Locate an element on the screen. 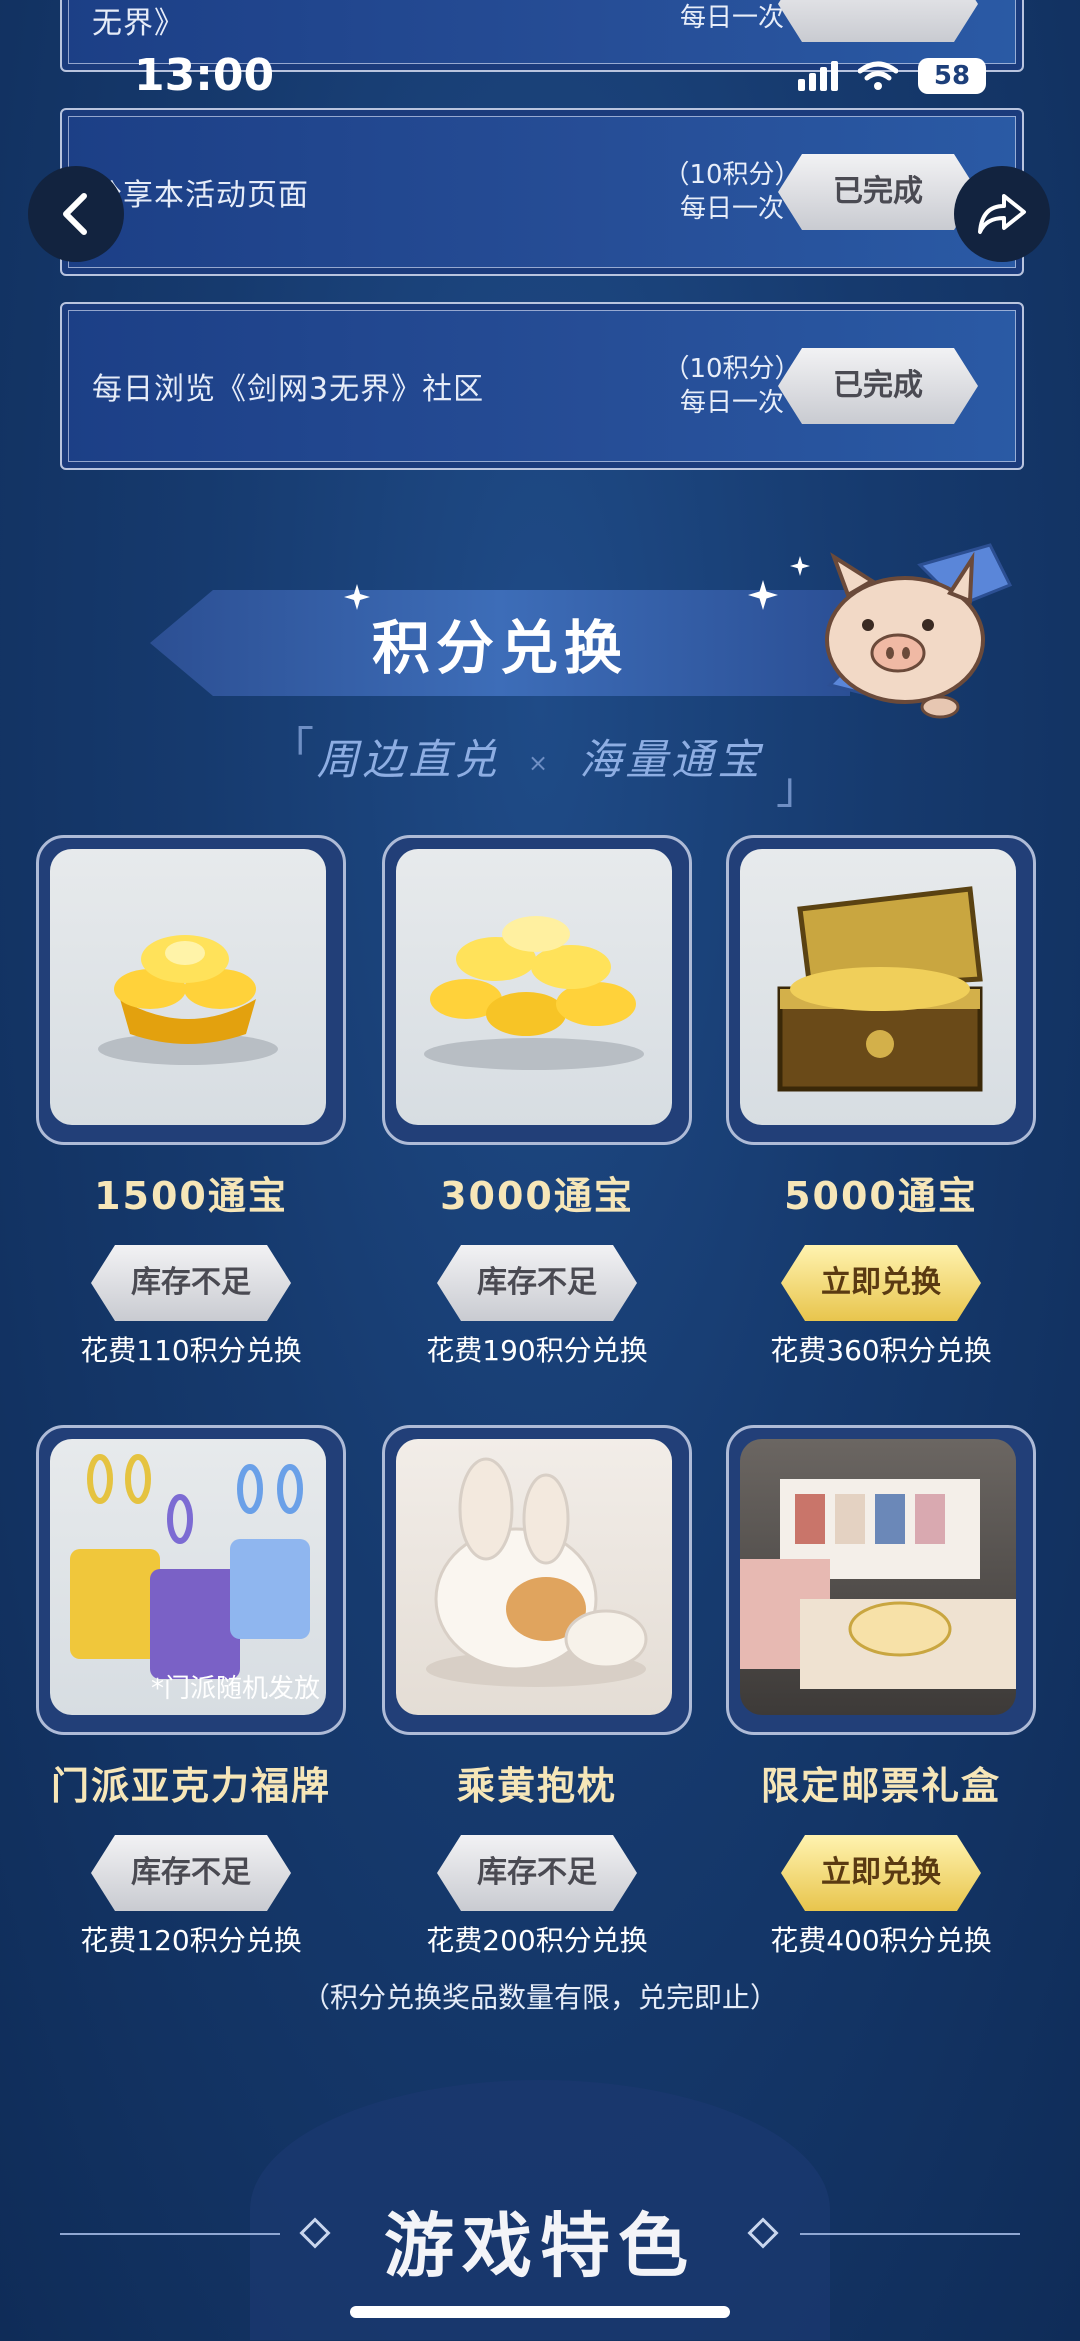 The image size is (1080, 2341). share-button is located at coordinates (1002, 214).